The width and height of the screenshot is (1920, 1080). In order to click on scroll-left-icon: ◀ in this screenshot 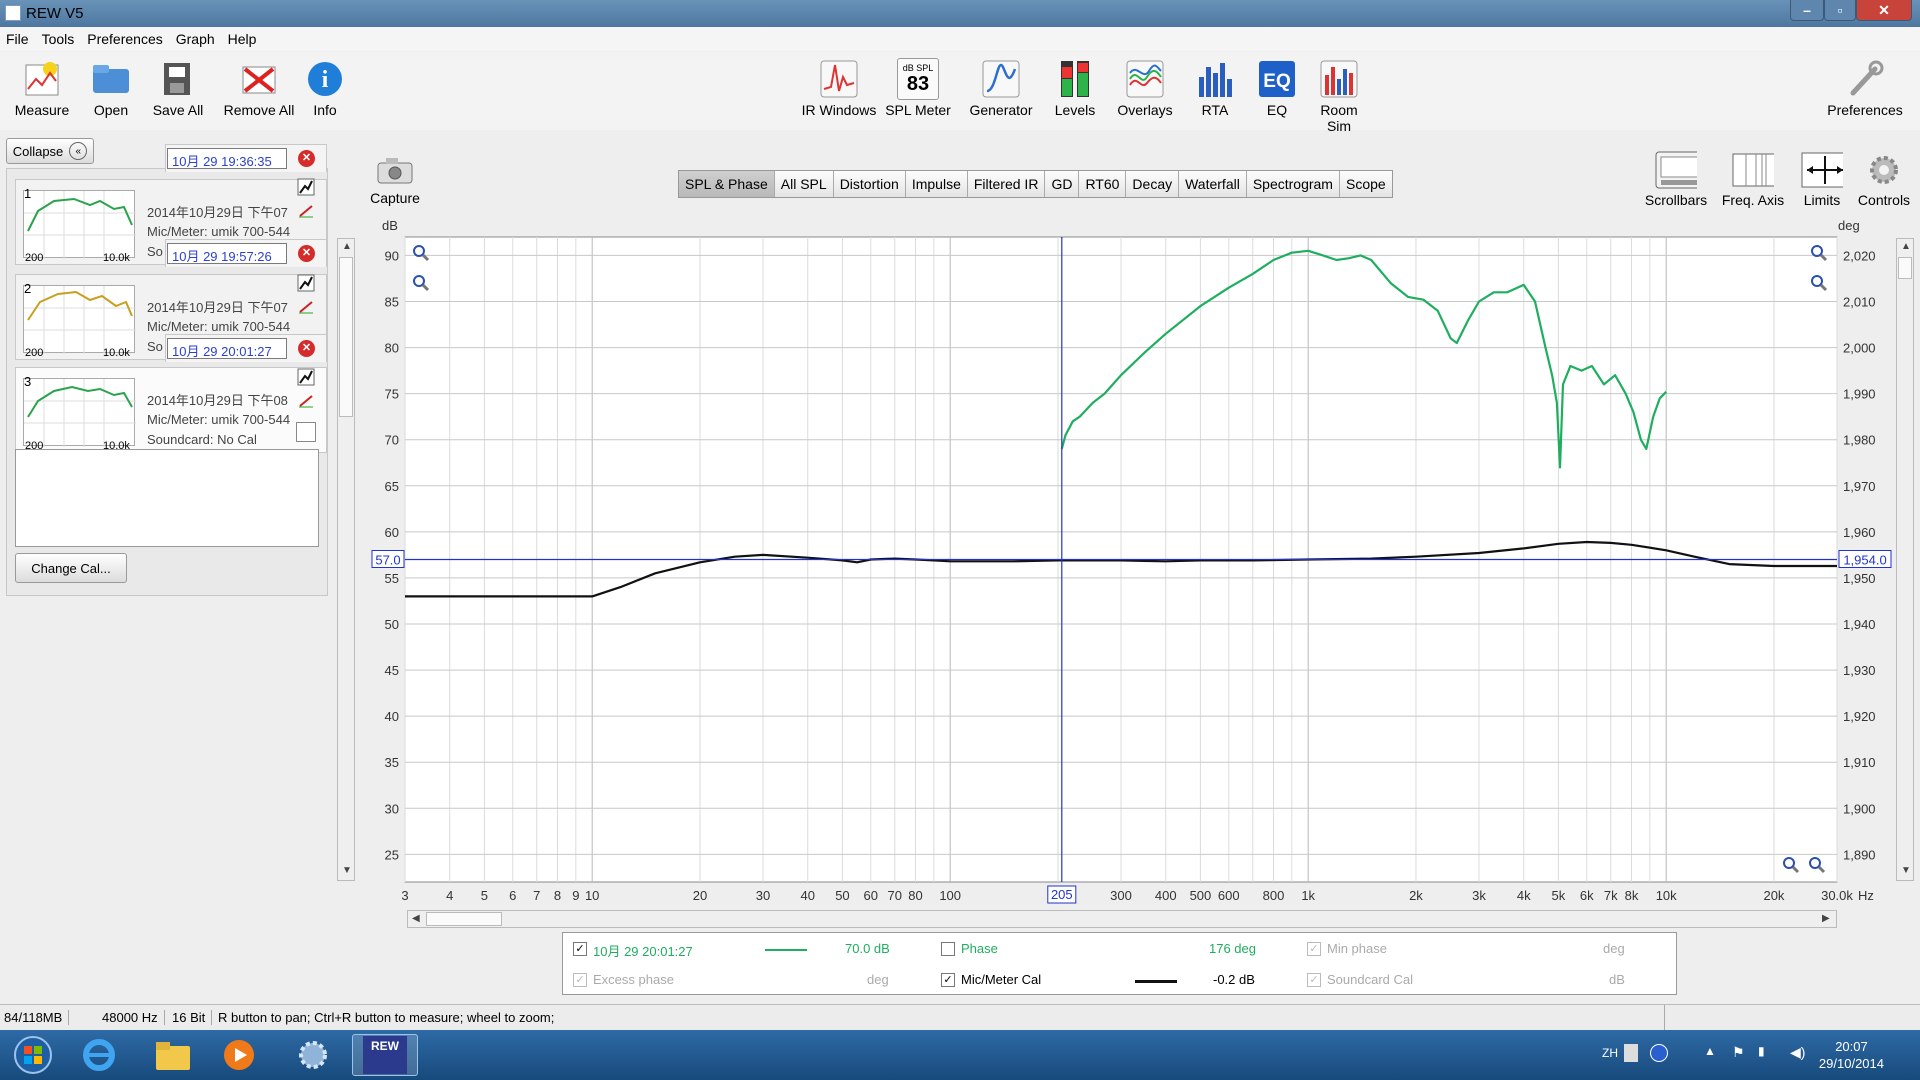, I will do `click(416, 918)`.